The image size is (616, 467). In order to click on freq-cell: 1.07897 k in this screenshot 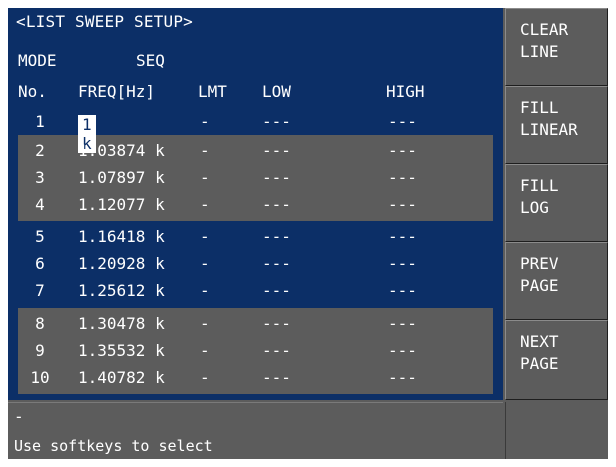, I will do `click(121, 177)`.